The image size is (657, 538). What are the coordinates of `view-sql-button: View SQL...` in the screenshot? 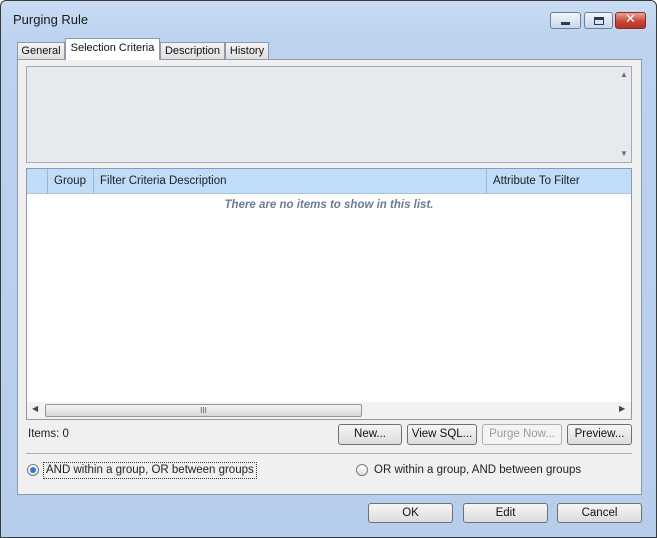 It's located at (442, 434).